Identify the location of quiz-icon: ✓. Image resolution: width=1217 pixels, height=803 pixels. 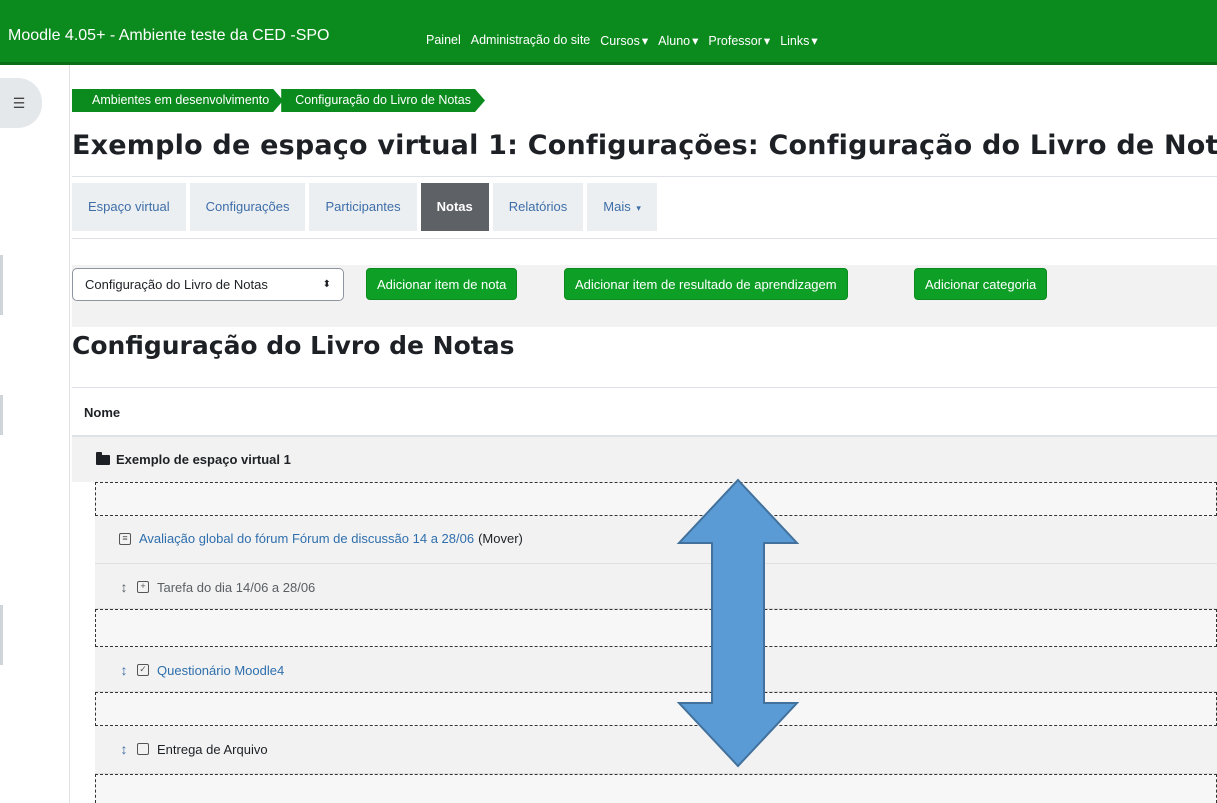
(143, 670).